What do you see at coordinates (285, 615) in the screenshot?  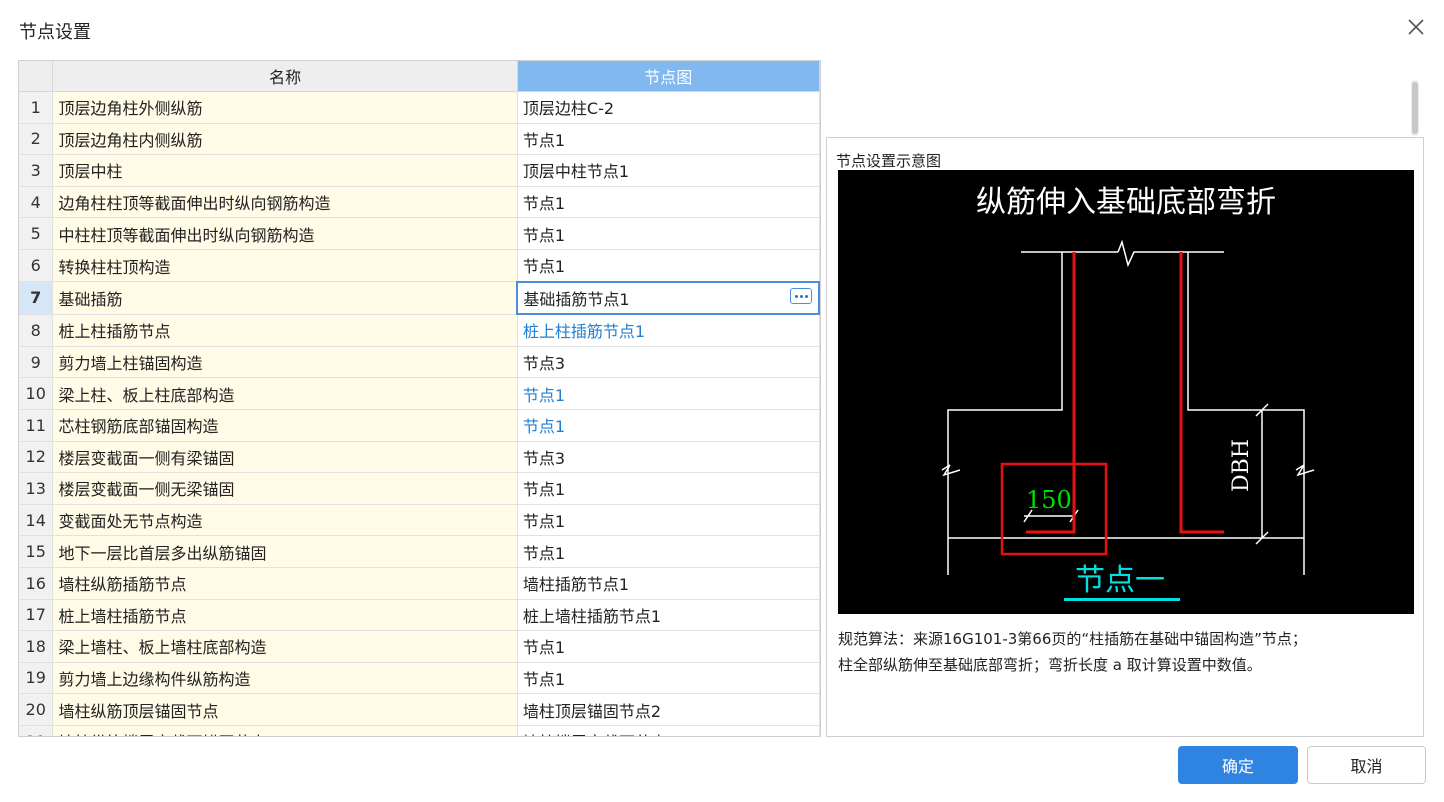 I see `row-name-cell: 桩上墙柱插筋节点` at bounding box center [285, 615].